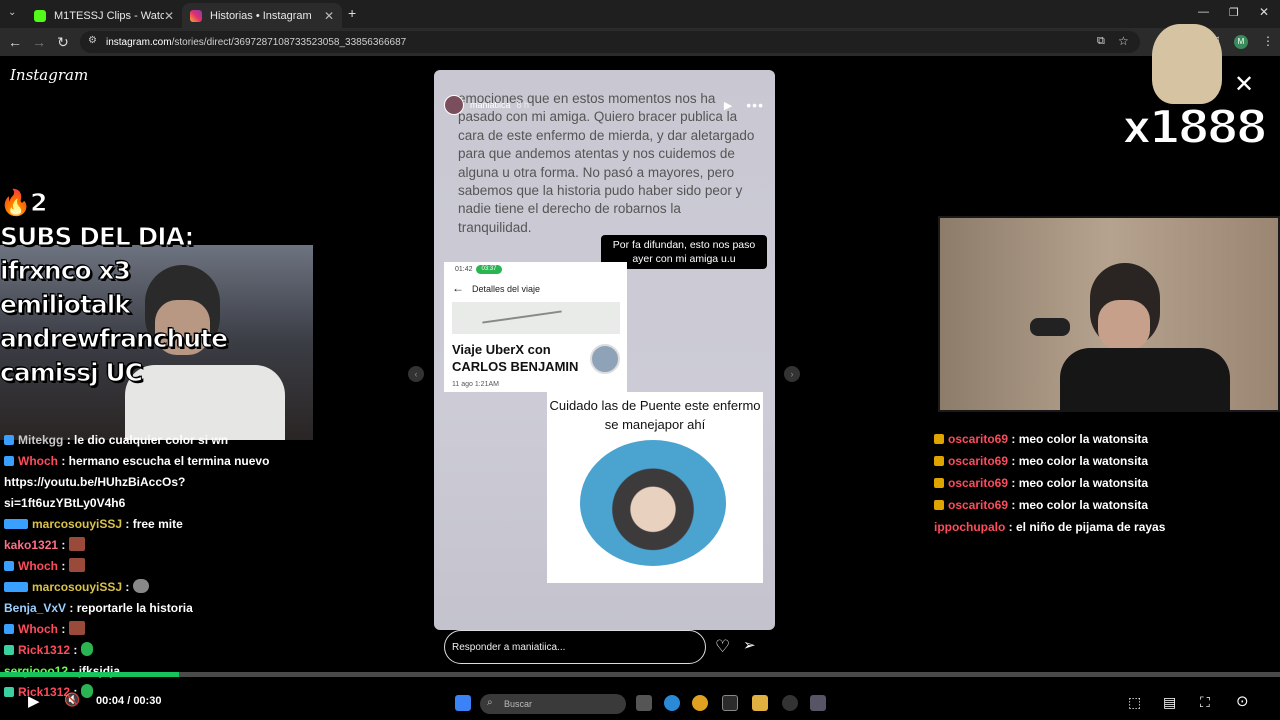 This screenshot has height=720, width=1280. What do you see at coordinates (97, 237) in the screenshot?
I see `subs-title: SUBS DEL DIA:` at bounding box center [97, 237].